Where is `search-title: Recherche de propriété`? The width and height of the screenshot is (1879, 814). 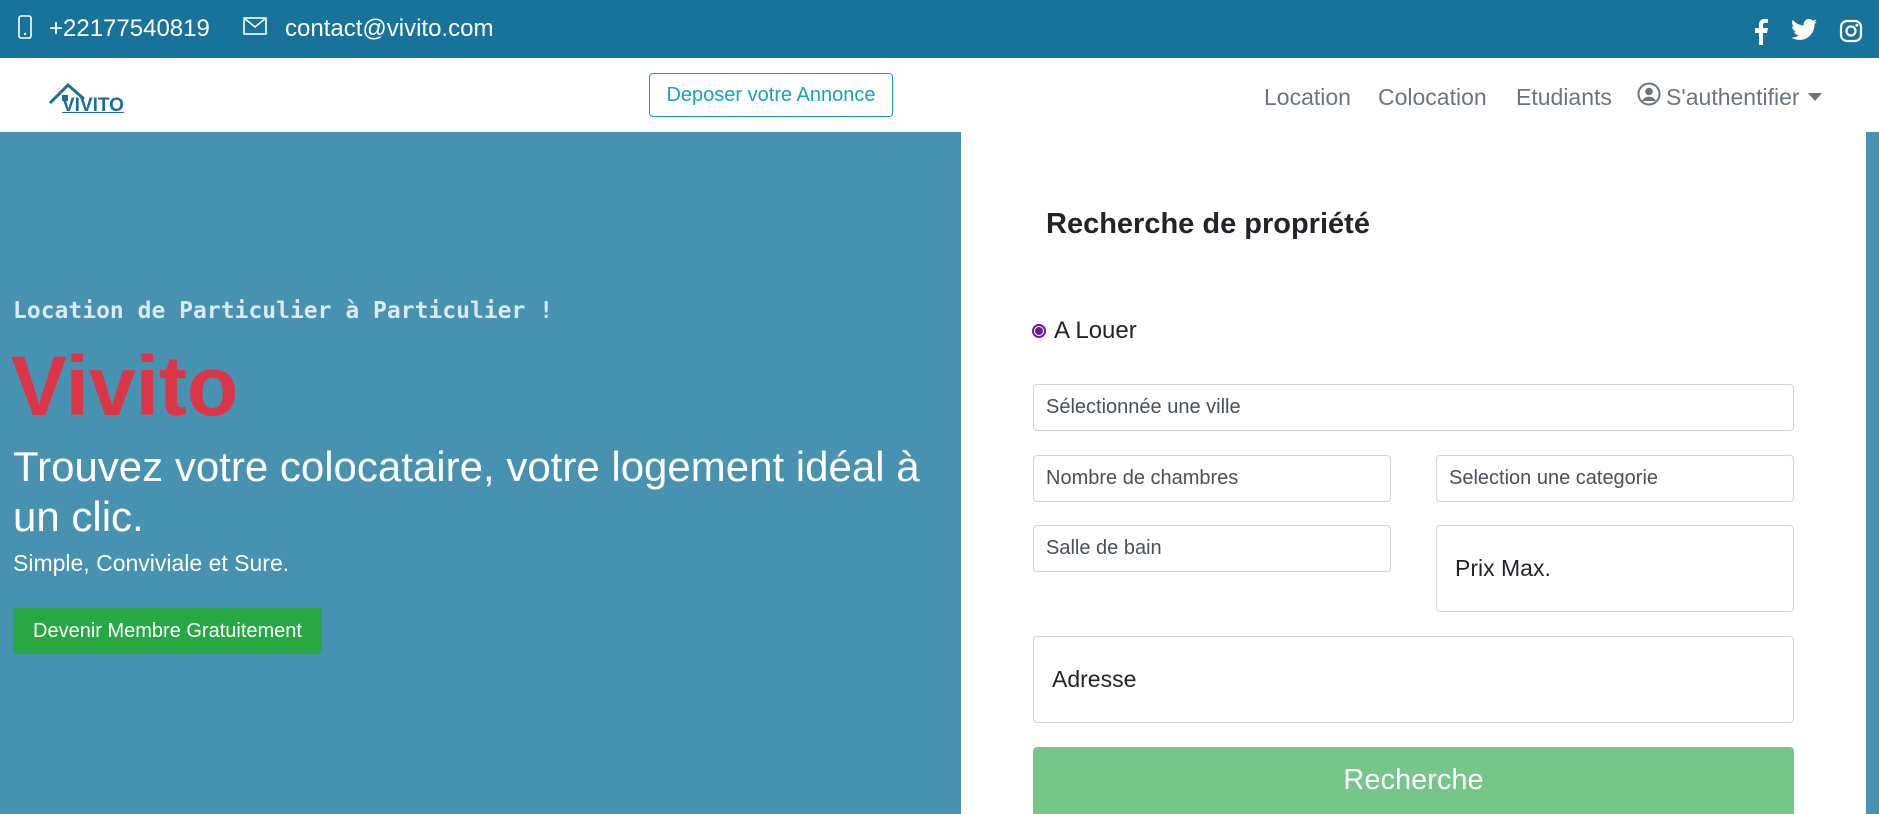
search-title: Recherche de propriété is located at coordinates (1208, 224).